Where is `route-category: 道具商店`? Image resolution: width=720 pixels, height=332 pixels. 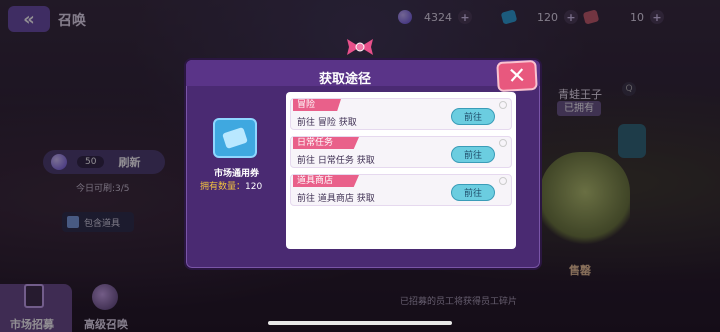
route-category: 道具商店 is located at coordinates (326, 181).